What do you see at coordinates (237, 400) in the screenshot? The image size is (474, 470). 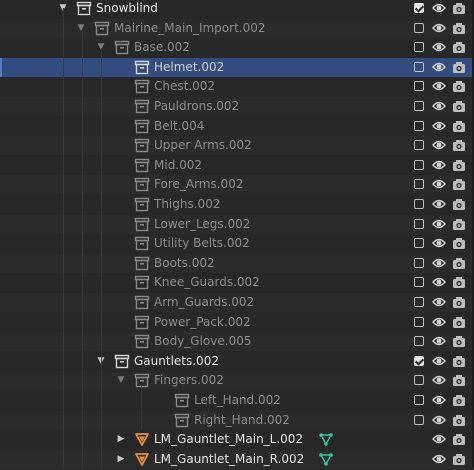 I see `outliner-row: Left_Hand.002` at bounding box center [237, 400].